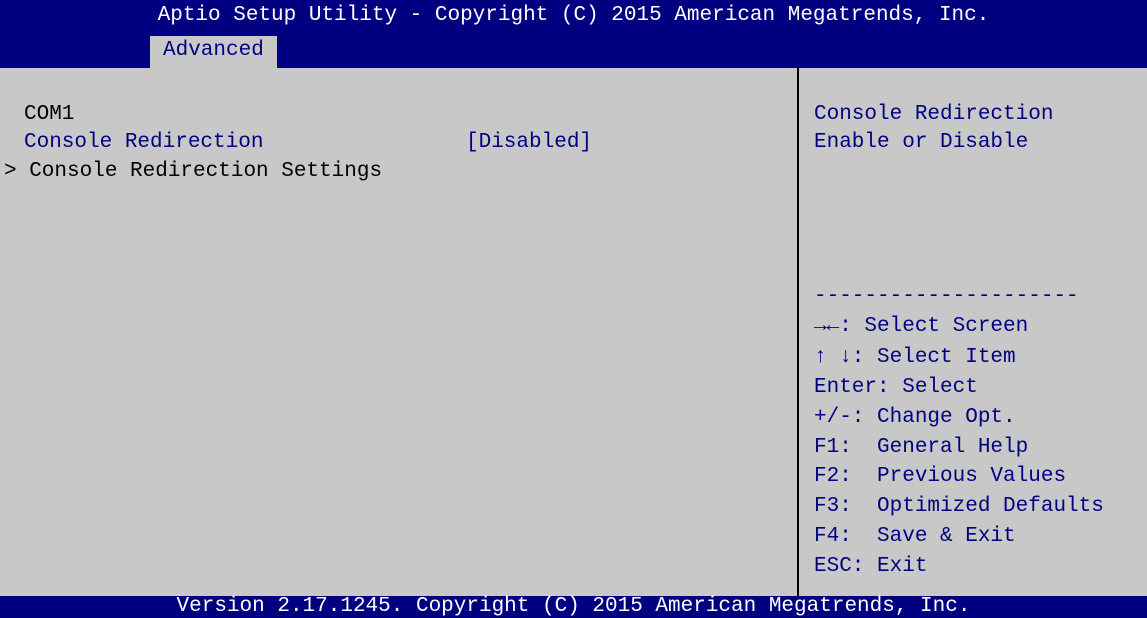 This screenshot has width=1147, height=618. I want to click on key-hint-f4: F4: Save & Exit, so click(915, 536).